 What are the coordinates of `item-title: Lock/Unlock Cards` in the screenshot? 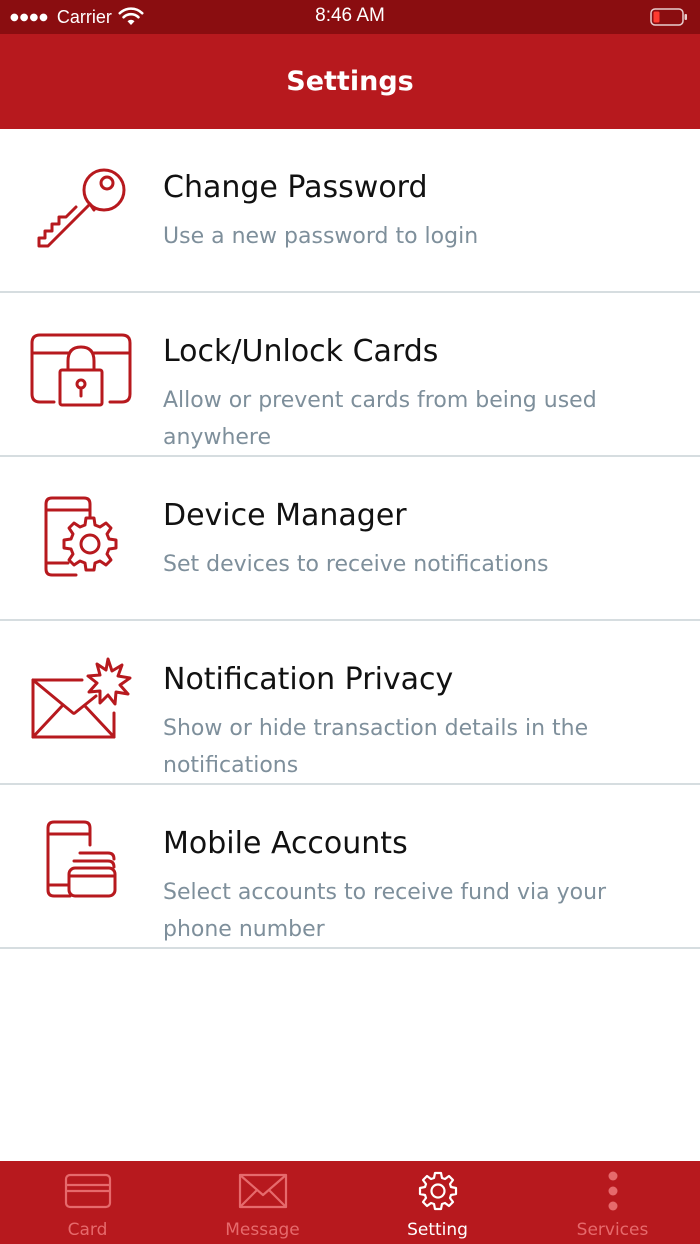 It's located at (301, 351).